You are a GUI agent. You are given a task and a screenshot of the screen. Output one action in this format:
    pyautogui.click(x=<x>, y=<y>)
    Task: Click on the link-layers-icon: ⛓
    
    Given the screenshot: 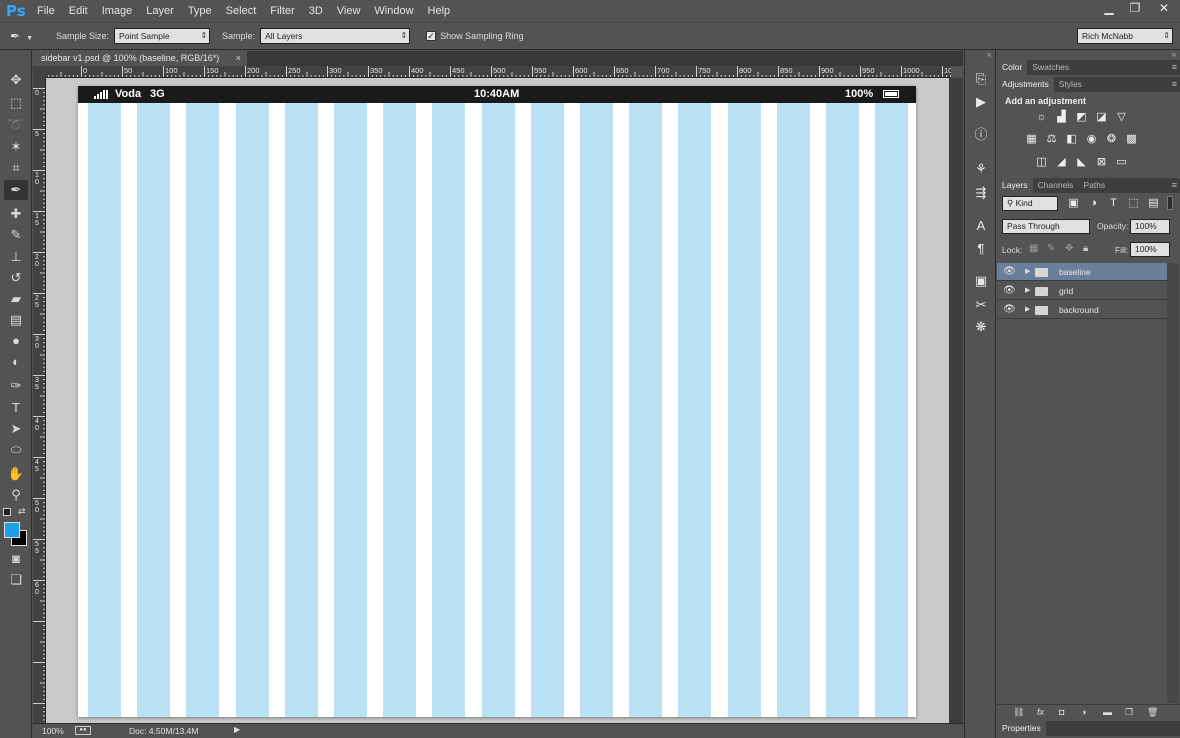 What is the action you would take?
    pyautogui.click(x=1018, y=712)
    